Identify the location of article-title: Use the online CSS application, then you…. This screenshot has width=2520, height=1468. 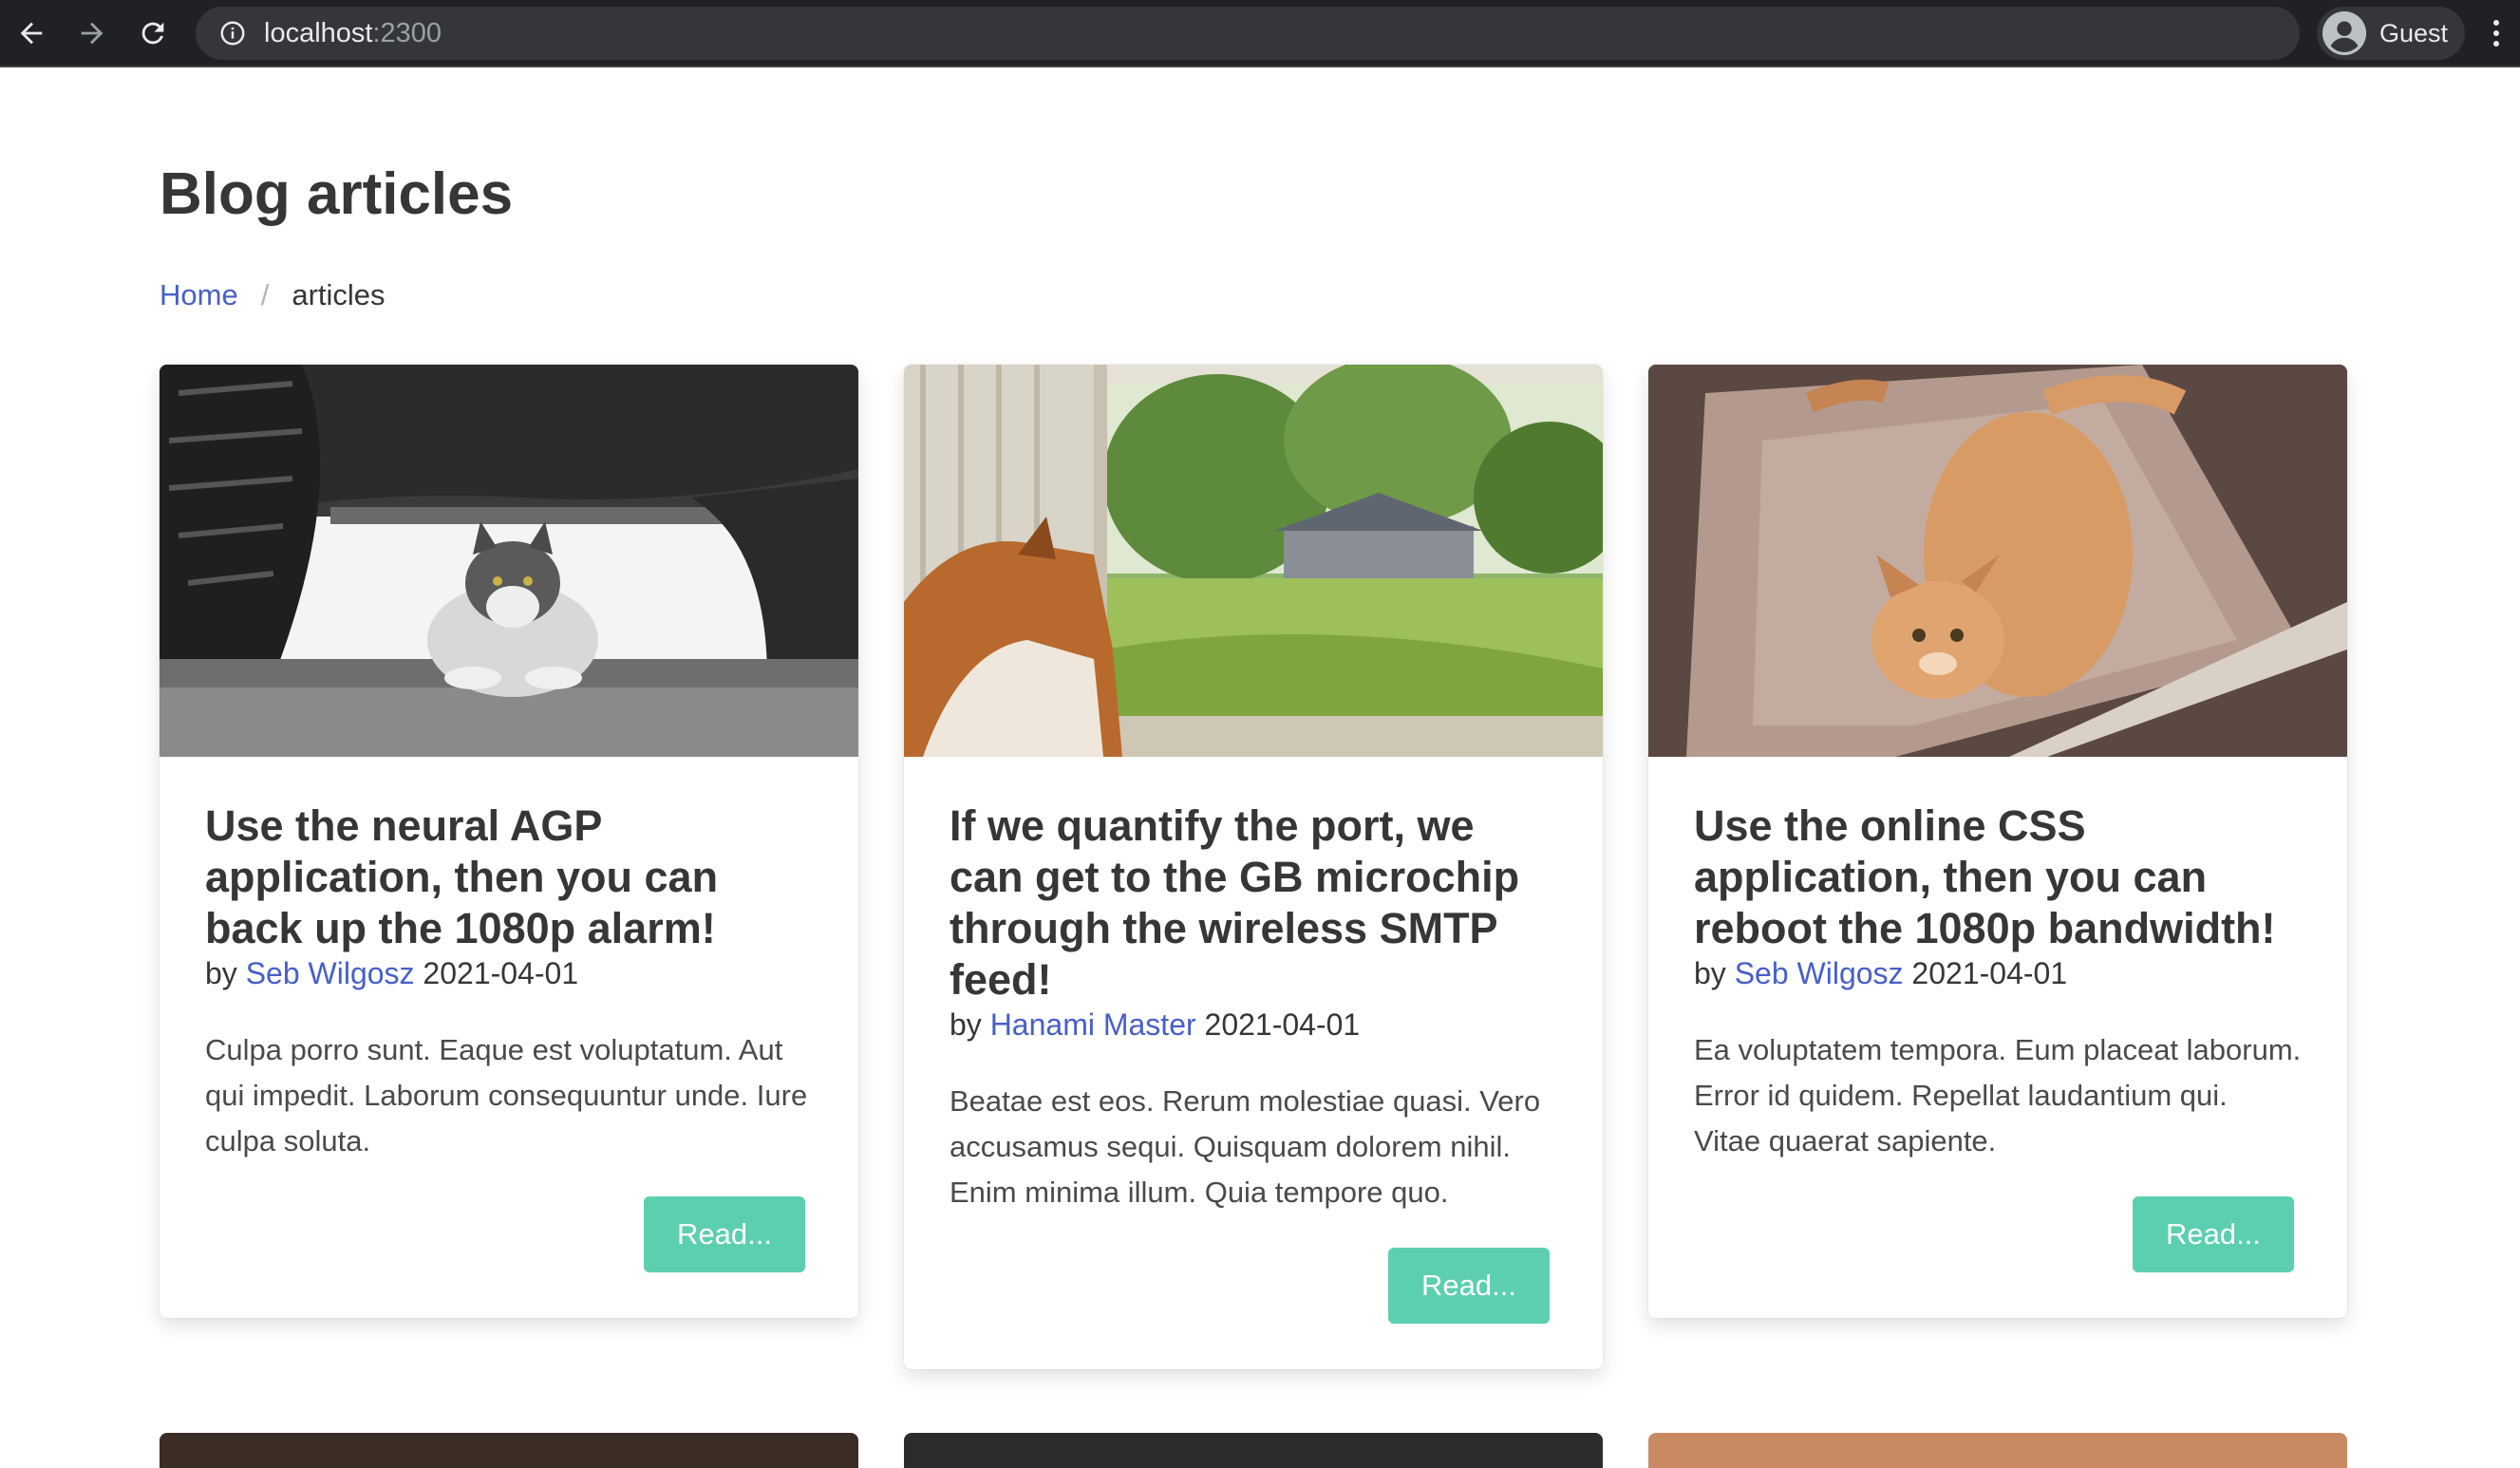
(1998, 877).